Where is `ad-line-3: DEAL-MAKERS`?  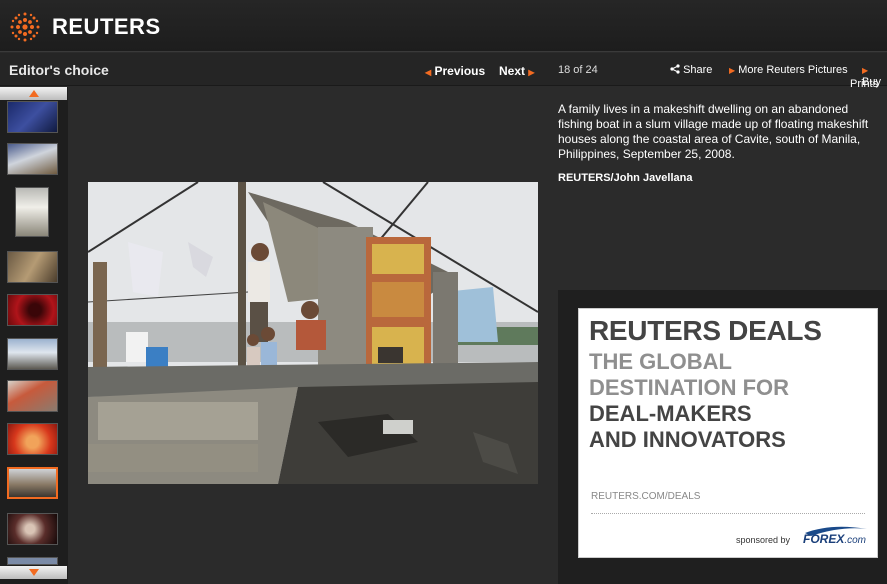 ad-line-3: DEAL-MAKERS is located at coordinates (670, 413).